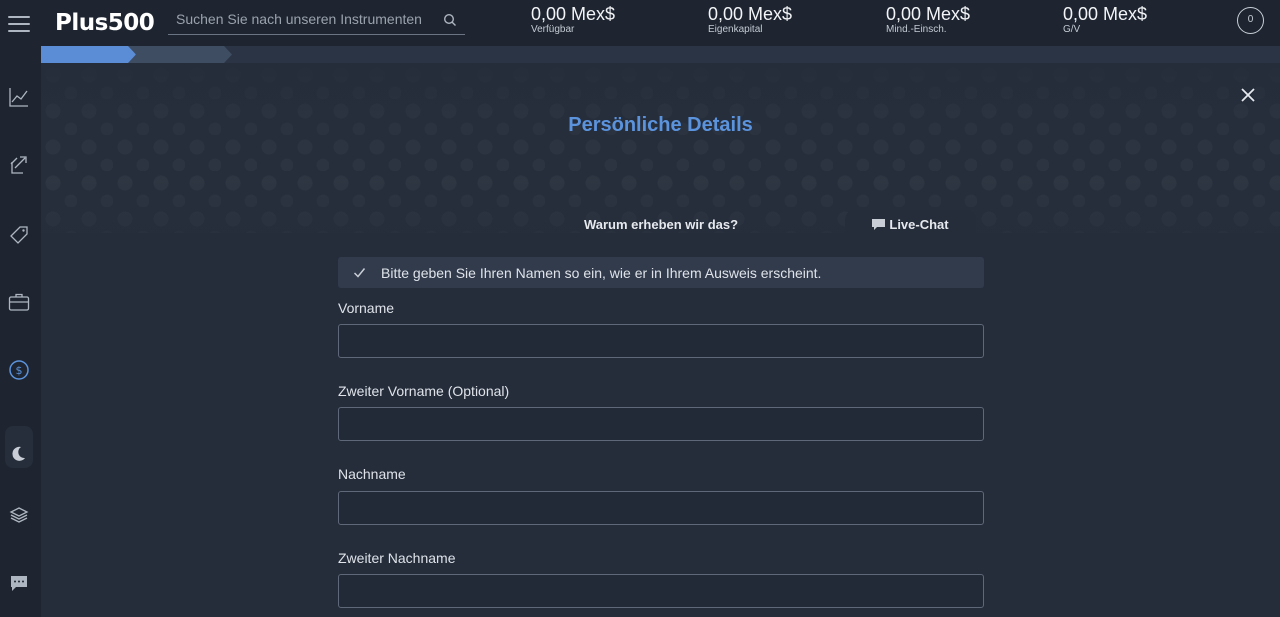 The image size is (1280, 617). What do you see at coordinates (919, 224) in the screenshot?
I see `tab-live-chat-label: Live-Chat` at bounding box center [919, 224].